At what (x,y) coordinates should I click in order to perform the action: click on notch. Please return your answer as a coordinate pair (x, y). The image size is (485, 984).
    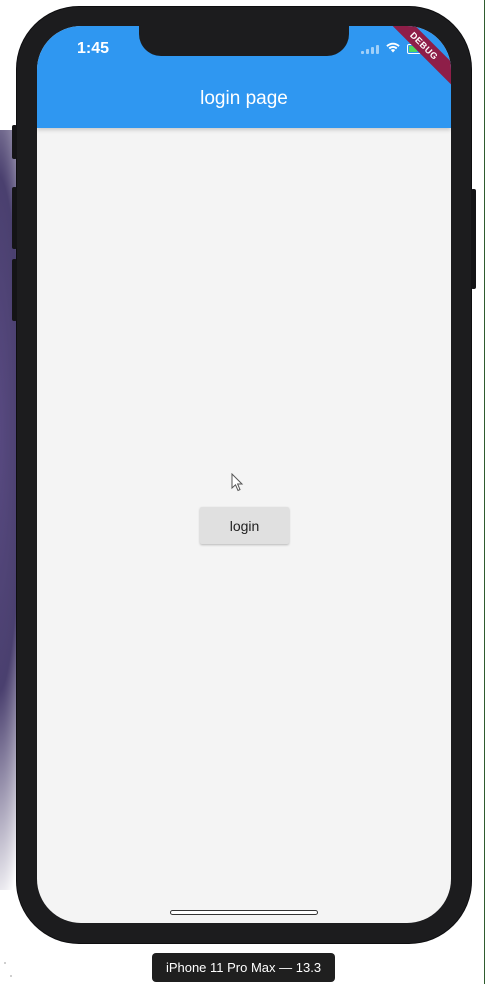
    Looking at the image, I should click on (244, 41).